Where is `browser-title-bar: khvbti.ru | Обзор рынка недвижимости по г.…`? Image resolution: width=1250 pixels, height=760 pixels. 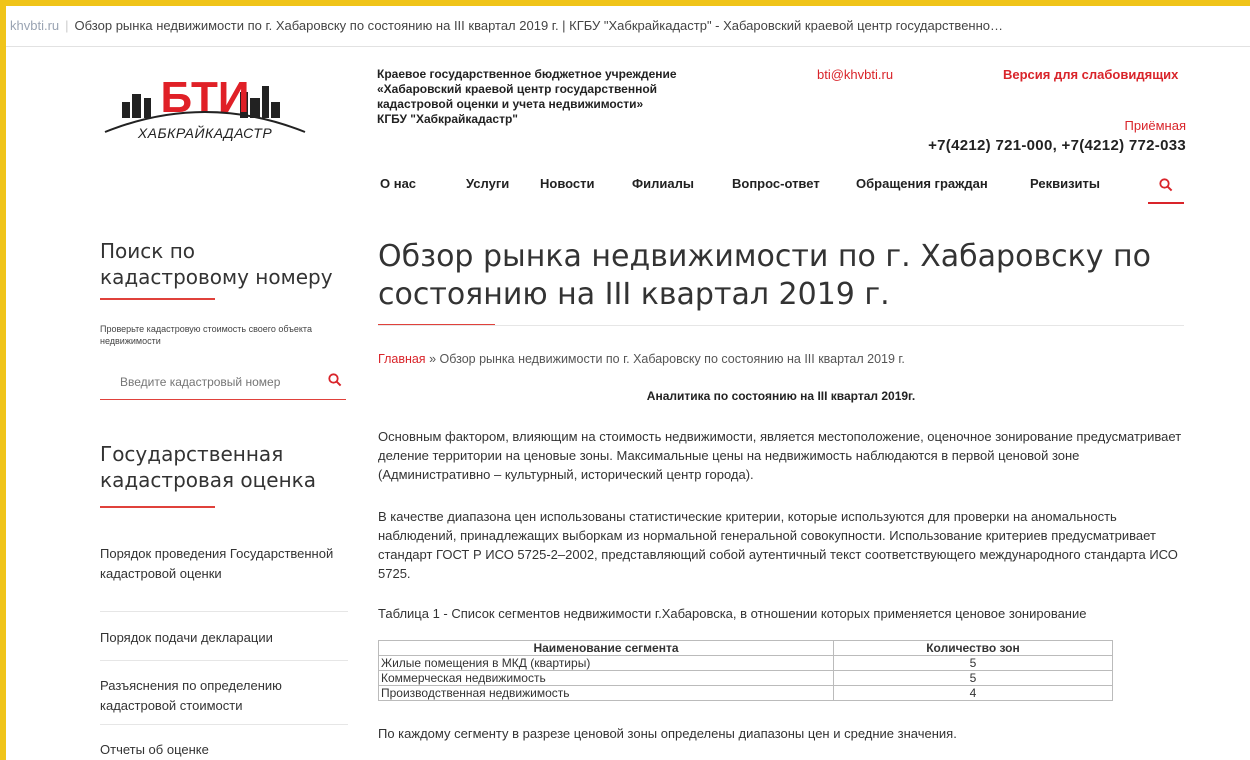 browser-title-bar: khvbti.ru | Обзор рынка недвижимости по г.… is located at coordinates (628, 26).